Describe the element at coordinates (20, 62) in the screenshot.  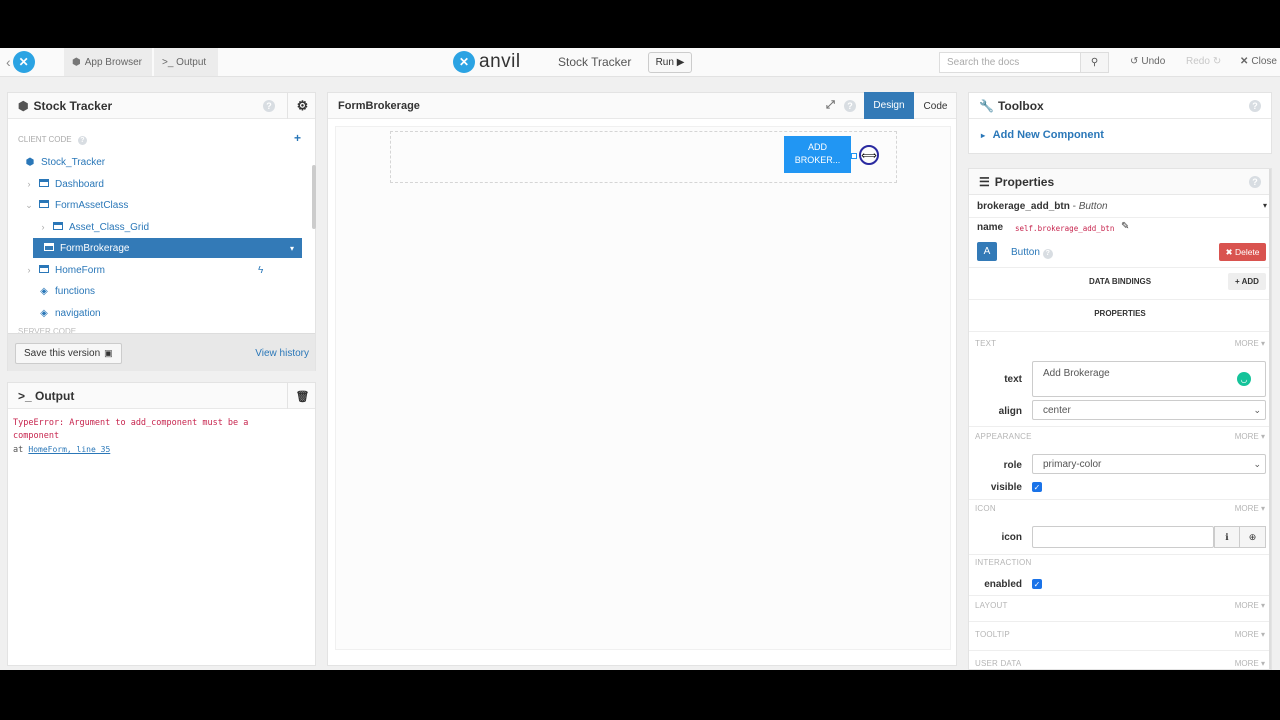
I see `back-to-home: ‹ ✕` at that location.